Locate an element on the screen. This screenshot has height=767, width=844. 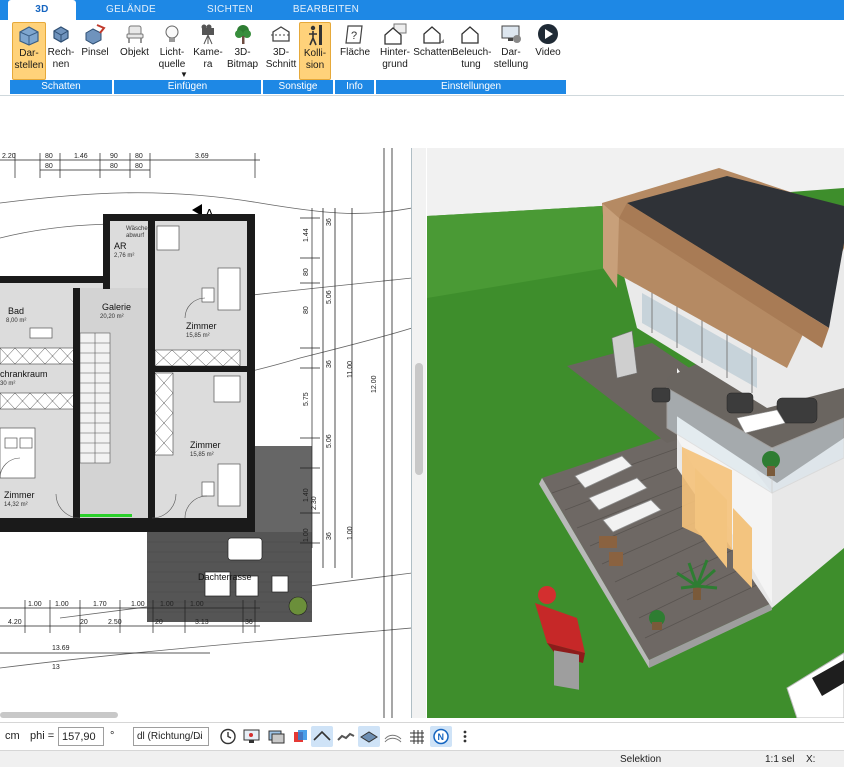
monitor-settings-icon is located at coordinates (511, 34).